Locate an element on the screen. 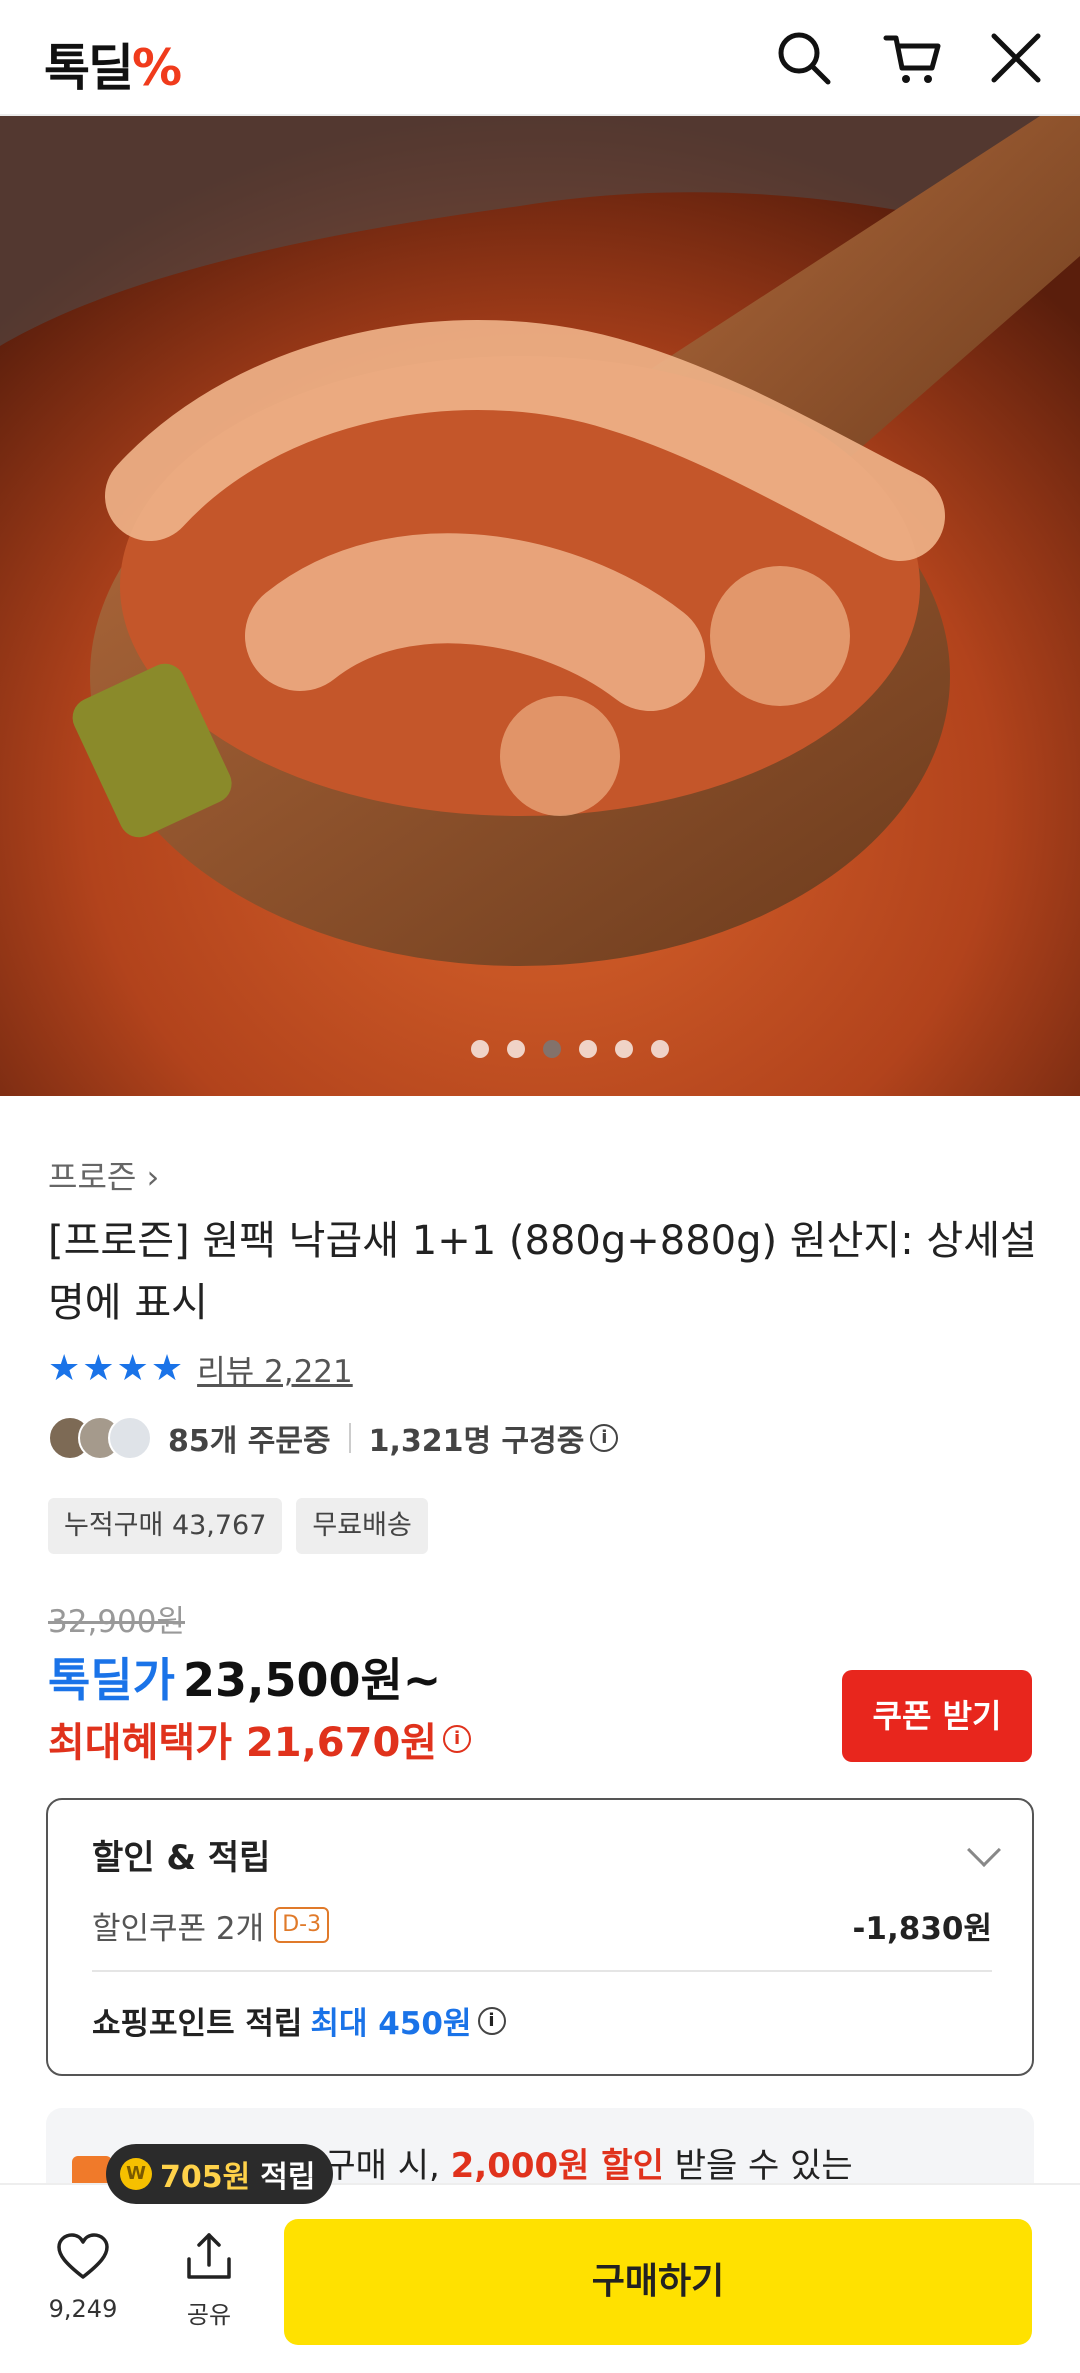  like-count: 9,249 is located at coordinates (83, 2309).